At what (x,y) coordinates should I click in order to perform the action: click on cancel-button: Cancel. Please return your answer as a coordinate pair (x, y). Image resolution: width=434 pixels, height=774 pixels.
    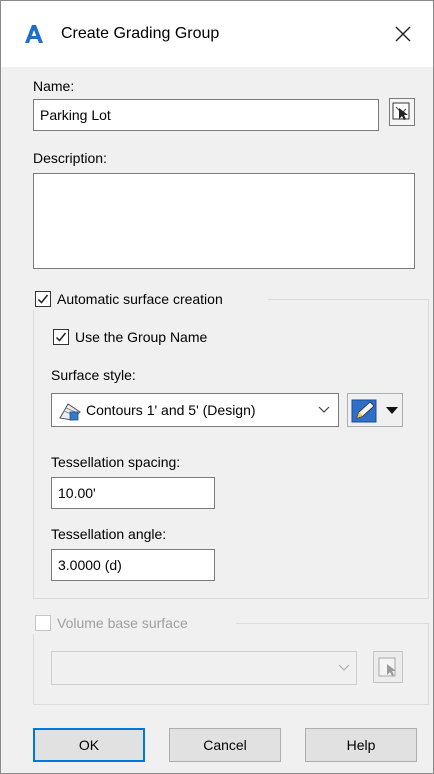
    Looking at the image, I should click on (225, 745).